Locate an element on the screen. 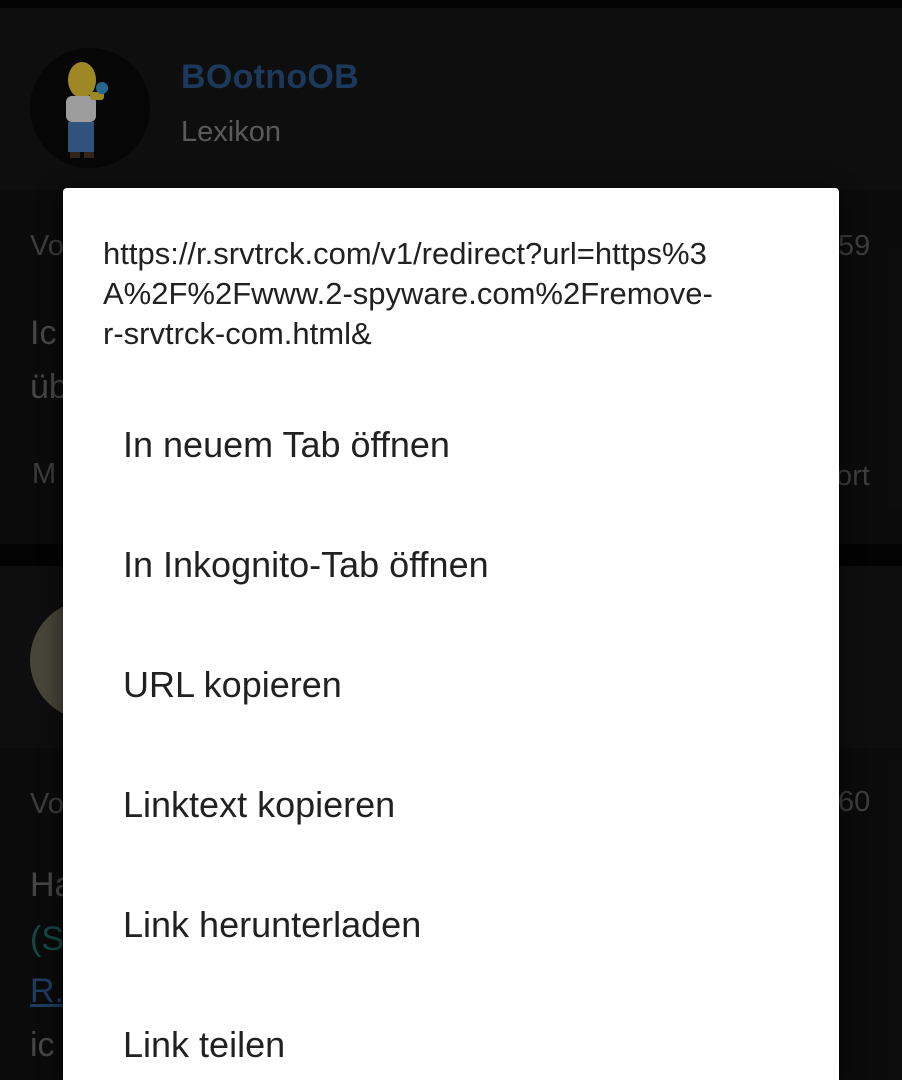  copy-link-text-item: Linktext kopieren is located at coordinates (451, 805).